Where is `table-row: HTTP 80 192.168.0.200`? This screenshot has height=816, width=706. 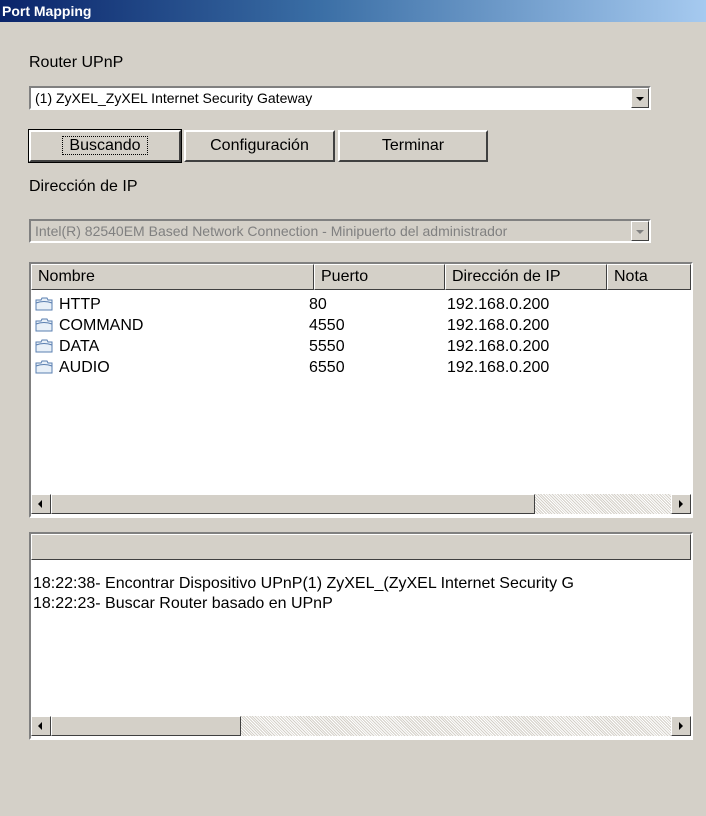
table-row: HTTP 80 192.168.0.200 is located at coordinates (361, 304).